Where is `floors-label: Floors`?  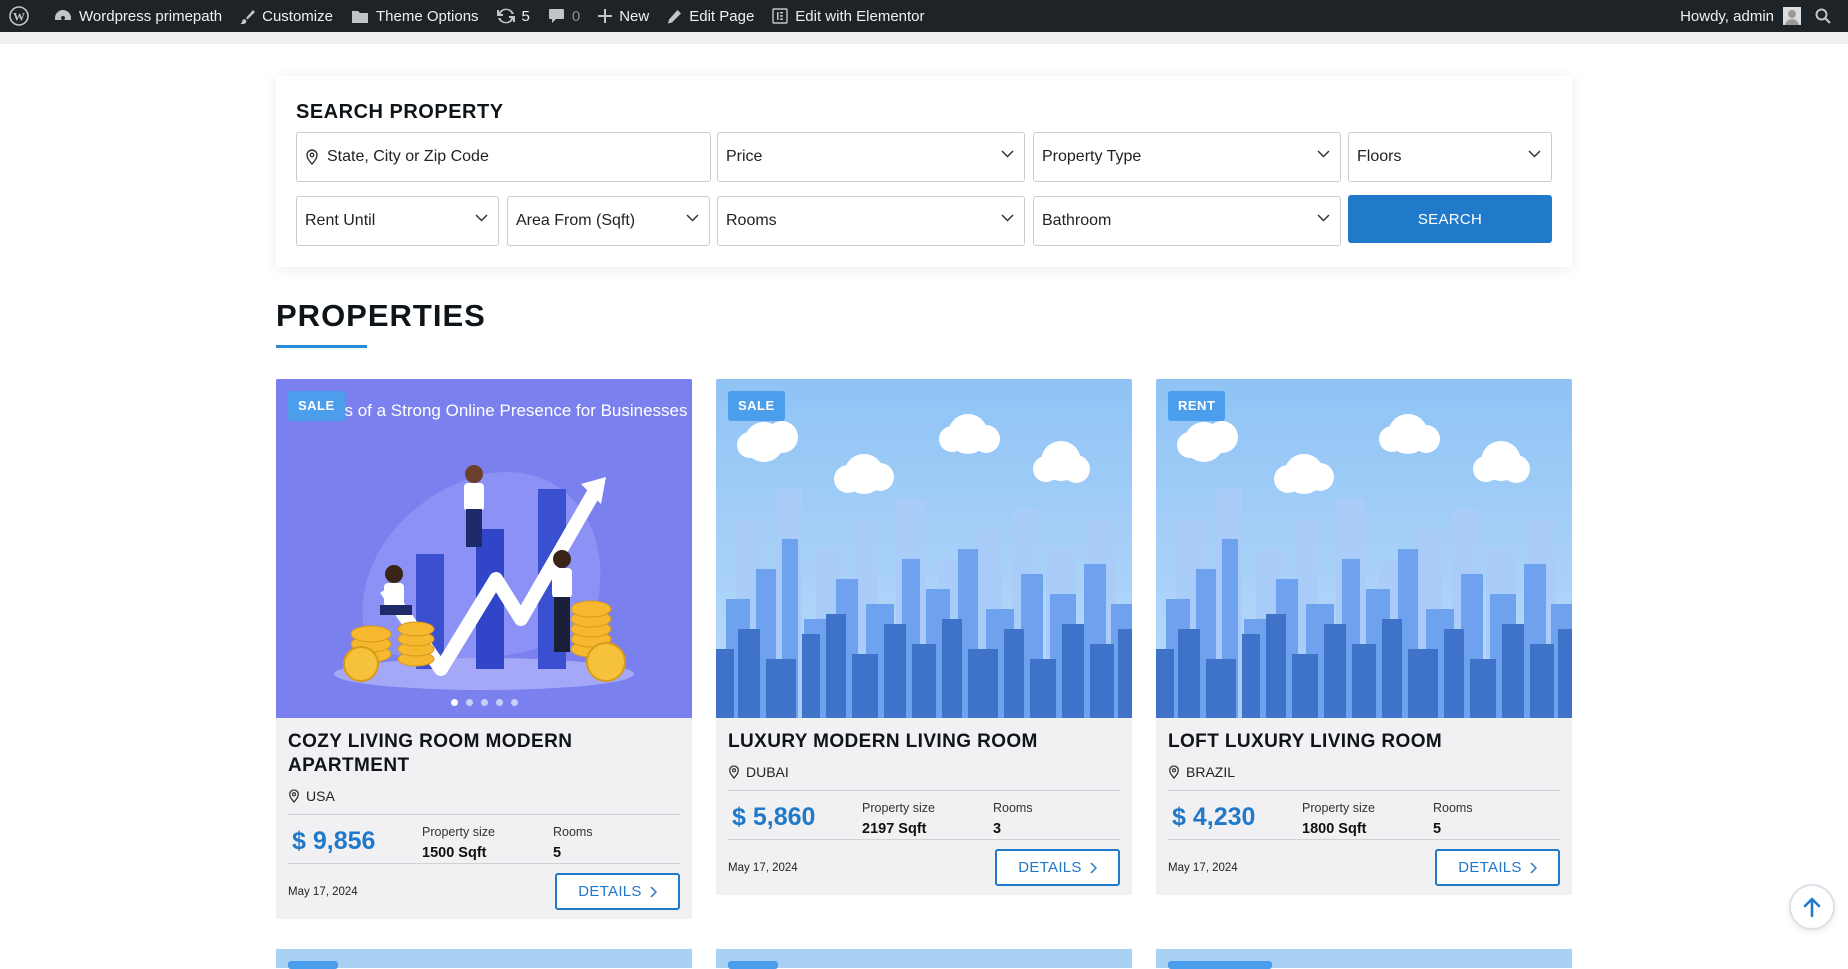 floors-label: Floors is located at coordinates (1379, 156).